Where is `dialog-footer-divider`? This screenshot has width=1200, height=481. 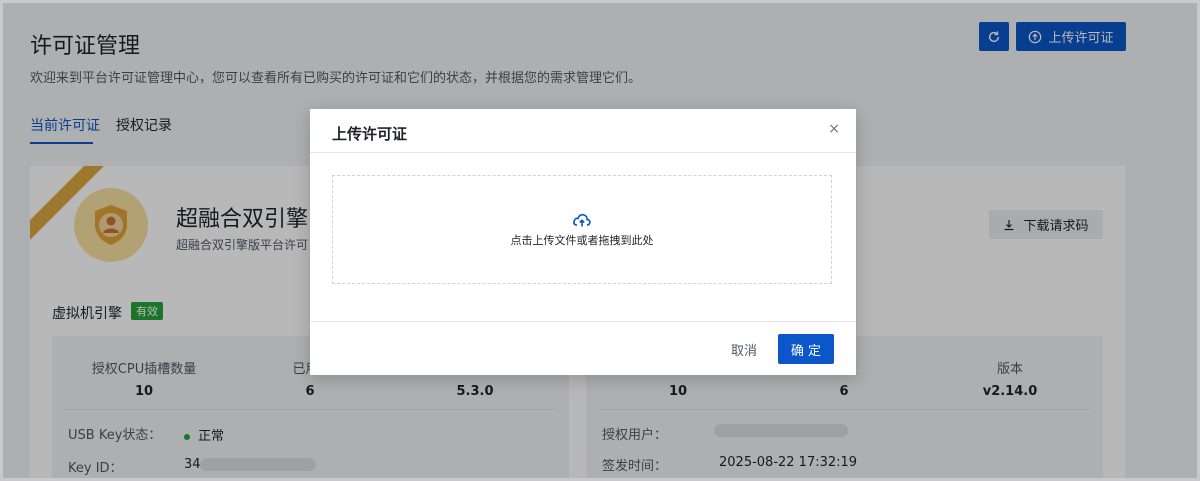
dialog-footer-divider is located at coordinates (583, 321).